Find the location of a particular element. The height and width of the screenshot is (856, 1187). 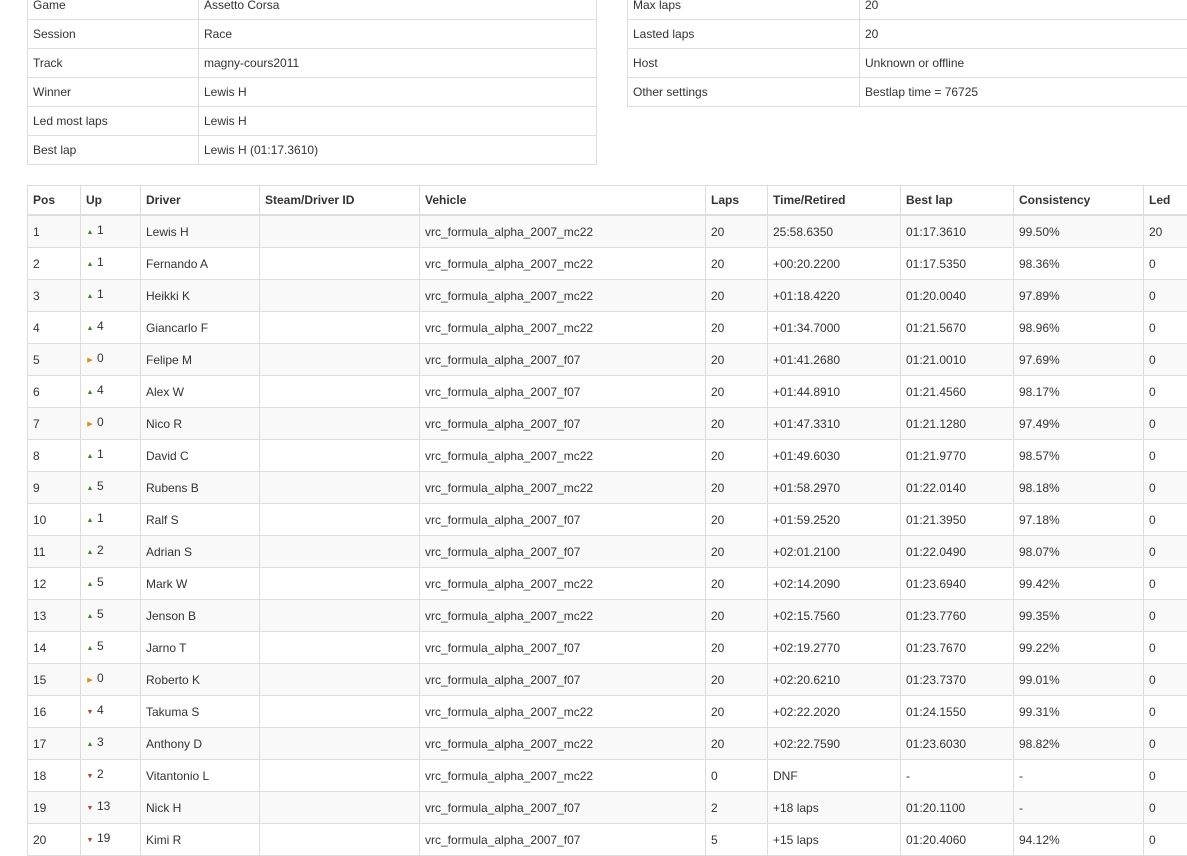

cell-laps: 5 is located at coordinates (737, 840).